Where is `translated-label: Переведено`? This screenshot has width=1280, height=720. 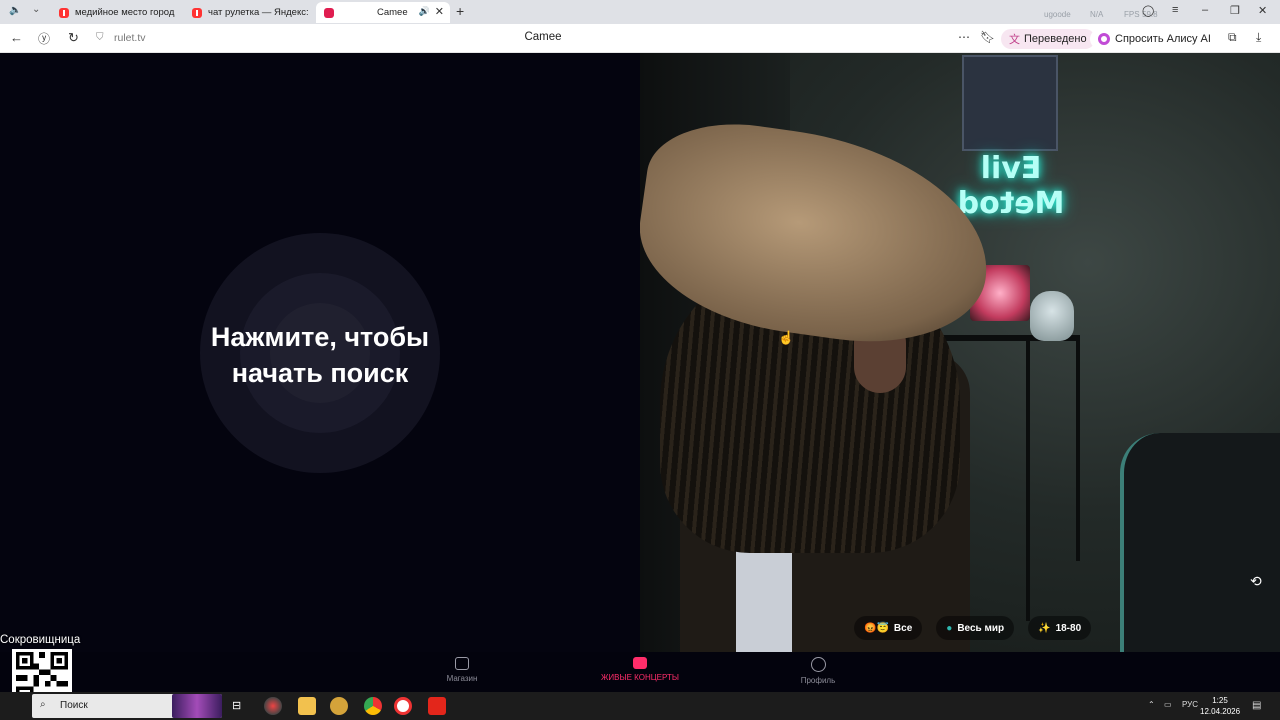 translated-label: Переведено is located at coordinates (1055, 39).